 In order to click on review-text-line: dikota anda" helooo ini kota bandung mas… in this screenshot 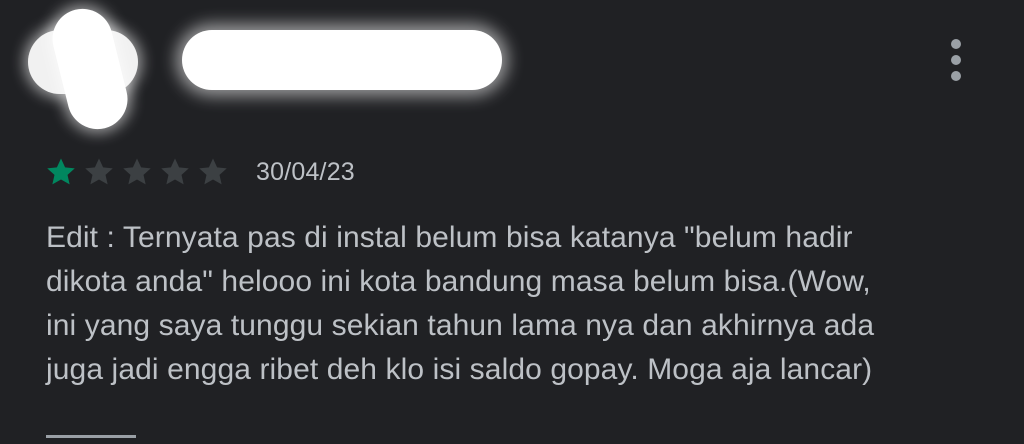, I will do `click(458, 281)`.